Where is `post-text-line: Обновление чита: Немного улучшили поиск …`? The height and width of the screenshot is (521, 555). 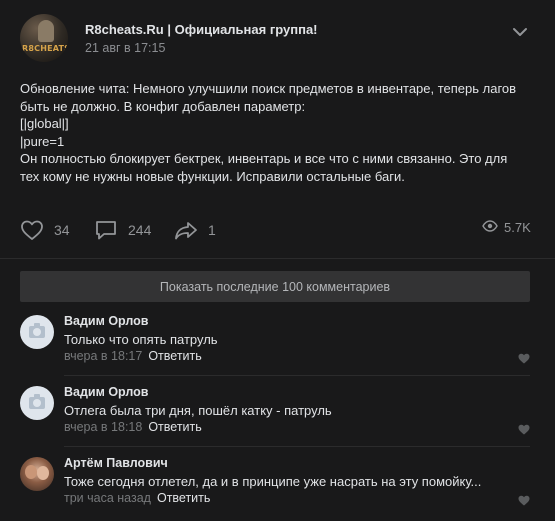 post-text-line: Обновление чита: Немного улучшили поиск … is located at coordinates (268, 88).